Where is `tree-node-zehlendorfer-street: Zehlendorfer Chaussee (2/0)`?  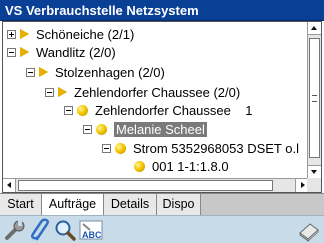
tree-node-zehlendorfer-street: Zehlendorfer Chaussee (2/0) is located at coordinates (142, 92).